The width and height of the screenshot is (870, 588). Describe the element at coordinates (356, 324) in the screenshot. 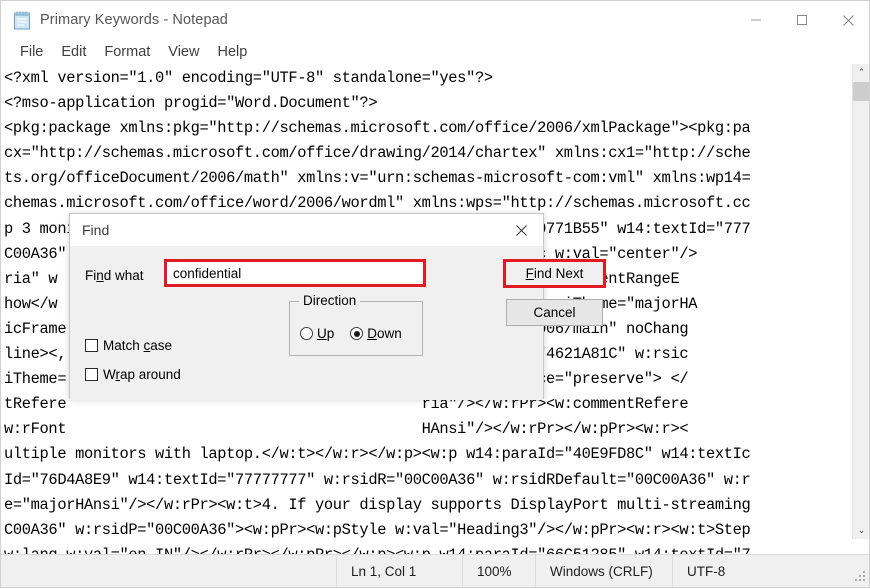

I see `direction-groupbox: Direction Up Down` at that location.